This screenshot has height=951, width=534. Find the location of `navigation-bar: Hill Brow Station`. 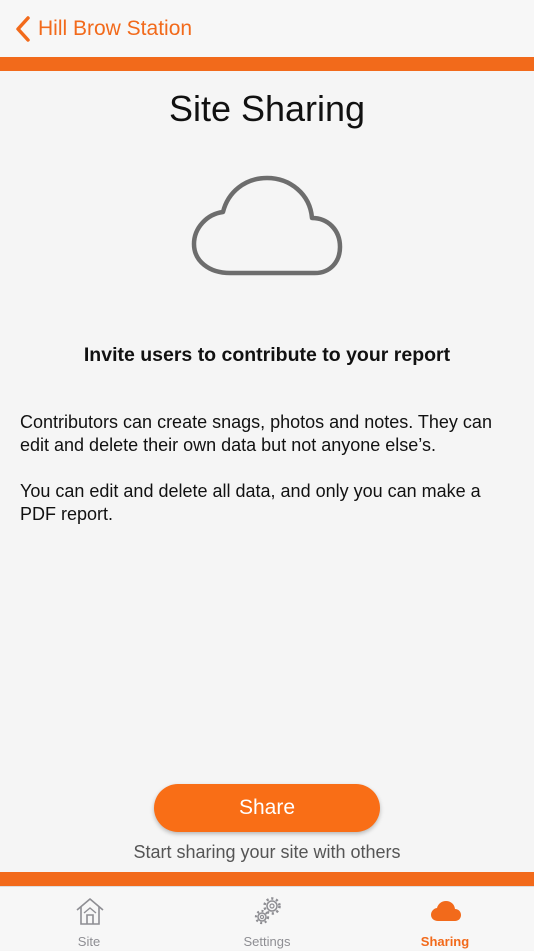

navigation-bar: Hill Brow Station is located at coordinates (267, 28).